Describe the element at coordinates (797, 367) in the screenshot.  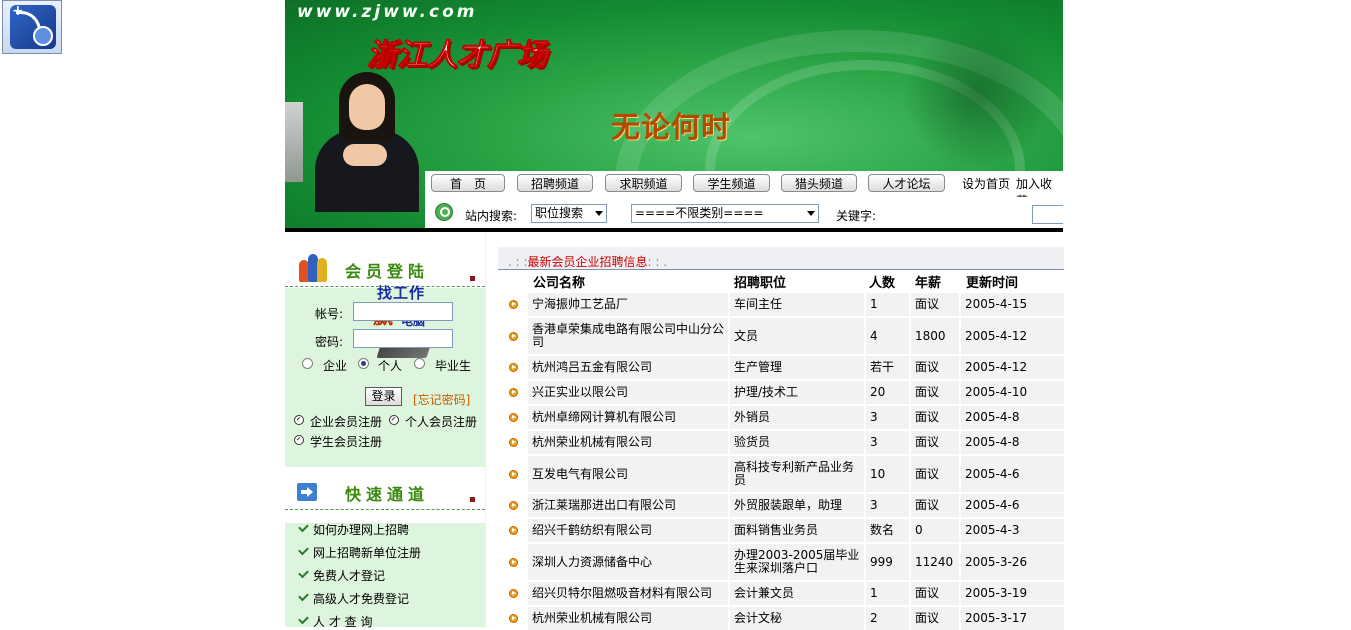
I see `cell-position: 生产管理` at that location.